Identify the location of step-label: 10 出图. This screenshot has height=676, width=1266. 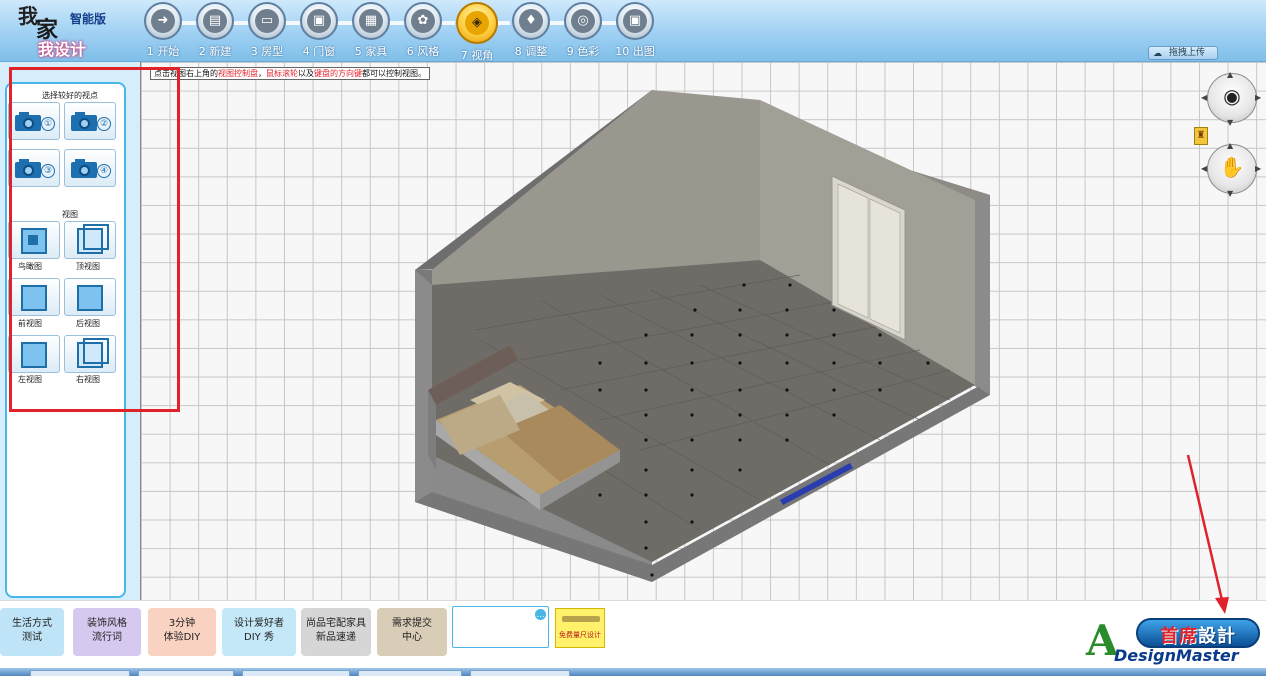
(635, 51).